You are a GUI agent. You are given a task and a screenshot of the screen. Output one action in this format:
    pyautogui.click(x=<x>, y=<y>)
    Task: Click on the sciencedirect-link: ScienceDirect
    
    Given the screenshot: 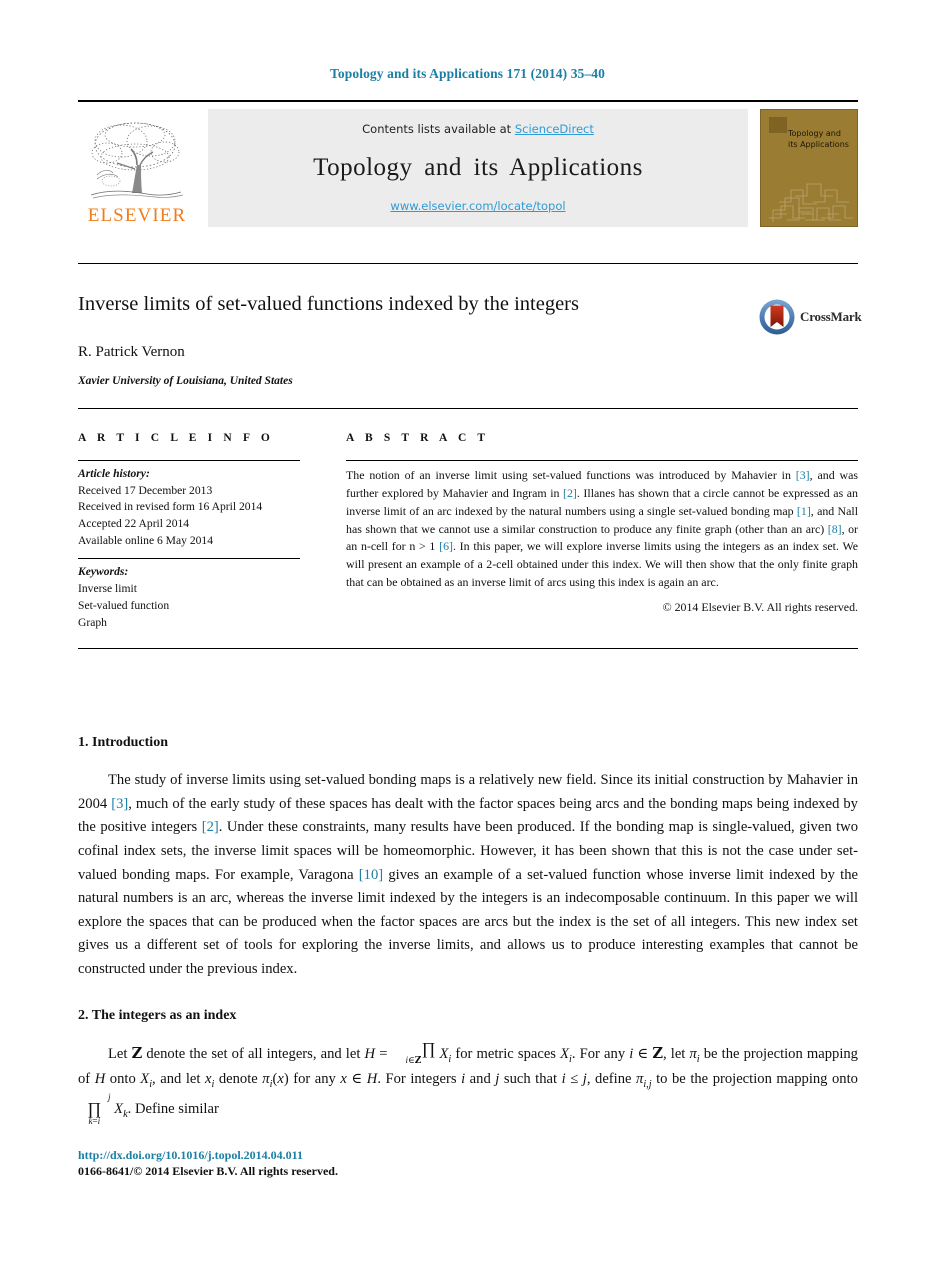 What is the action you would take?
    pyautogui.click(x=554, y=129)
    